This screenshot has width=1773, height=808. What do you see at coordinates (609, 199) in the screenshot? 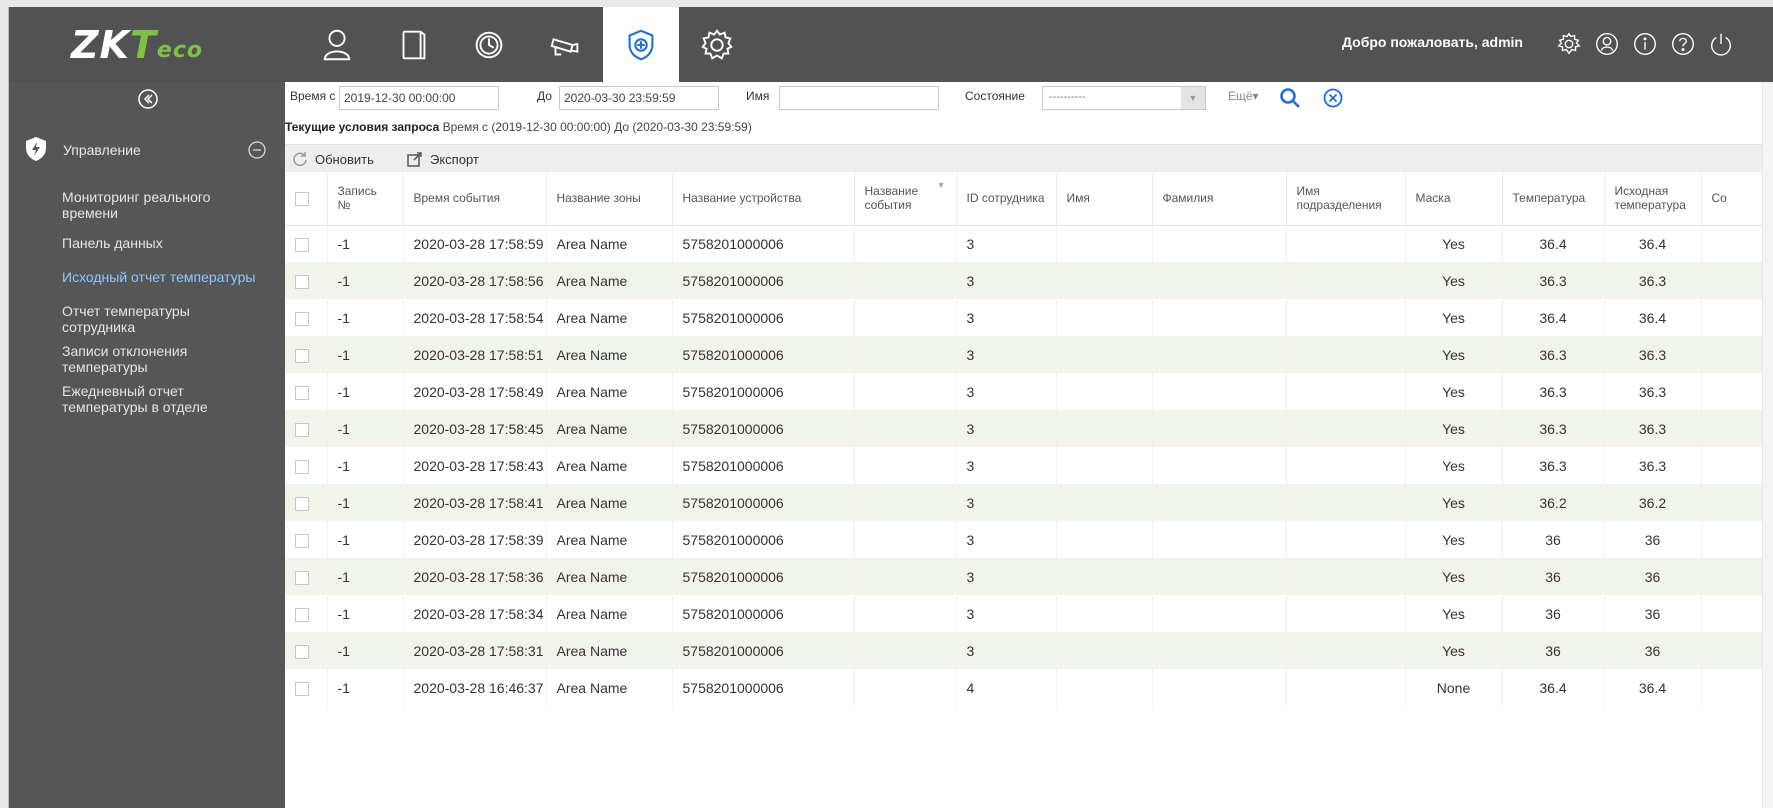
I see `col-area-name: Название зоны` at bounding box center [609, 199].